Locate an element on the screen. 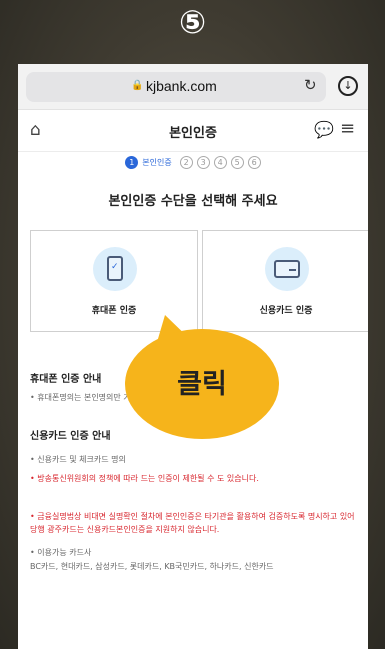  step-indicator-2: 2 is located at coordinates (186, 162).